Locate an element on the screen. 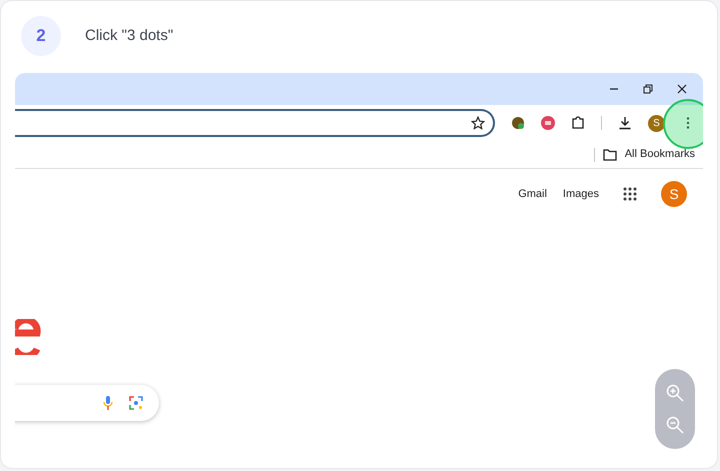 The height and width of the screenshot is (471, 720). bookmark-folder: All Bookmarks is located at coordinates (648, 154).